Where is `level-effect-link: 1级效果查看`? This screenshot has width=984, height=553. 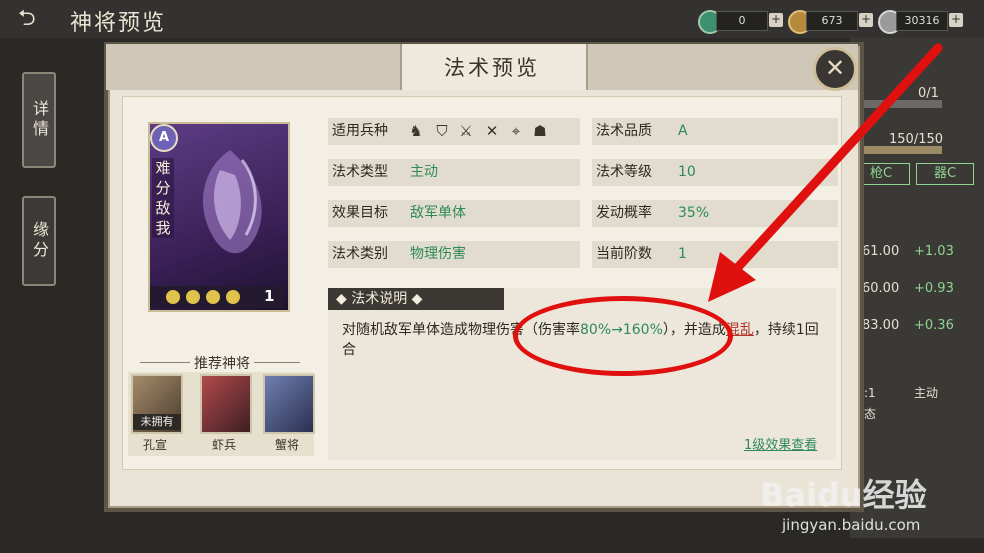 level-effect-link: 1级效果查看 is located at coordinates (780, 443).